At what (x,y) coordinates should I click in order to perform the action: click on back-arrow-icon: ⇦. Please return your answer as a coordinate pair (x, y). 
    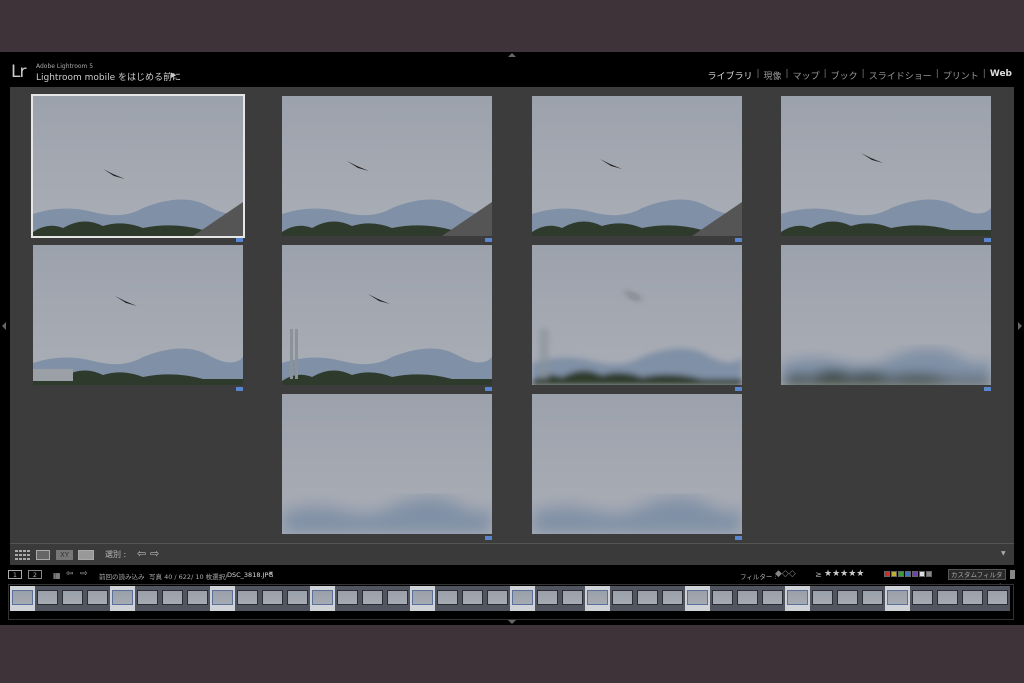
    Looking at the image, I should click on (70, 574).